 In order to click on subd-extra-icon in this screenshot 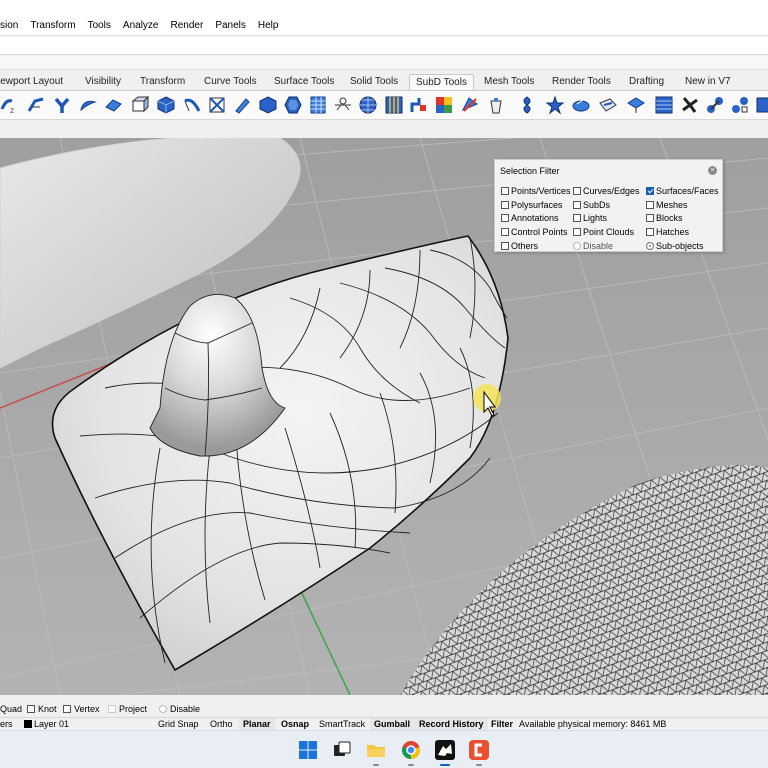, I will do `click(761, 105)`.